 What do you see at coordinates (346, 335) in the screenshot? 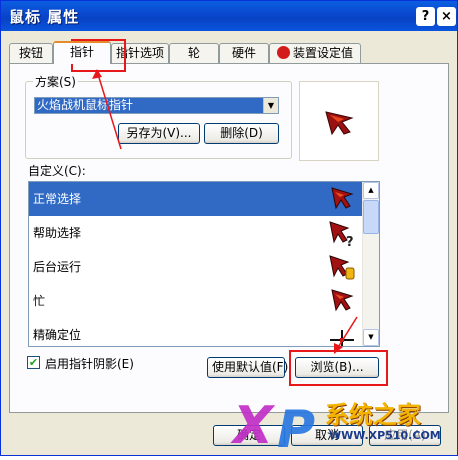
I see `annotation-arrow-down-icon` at bounding box center [346, 335].